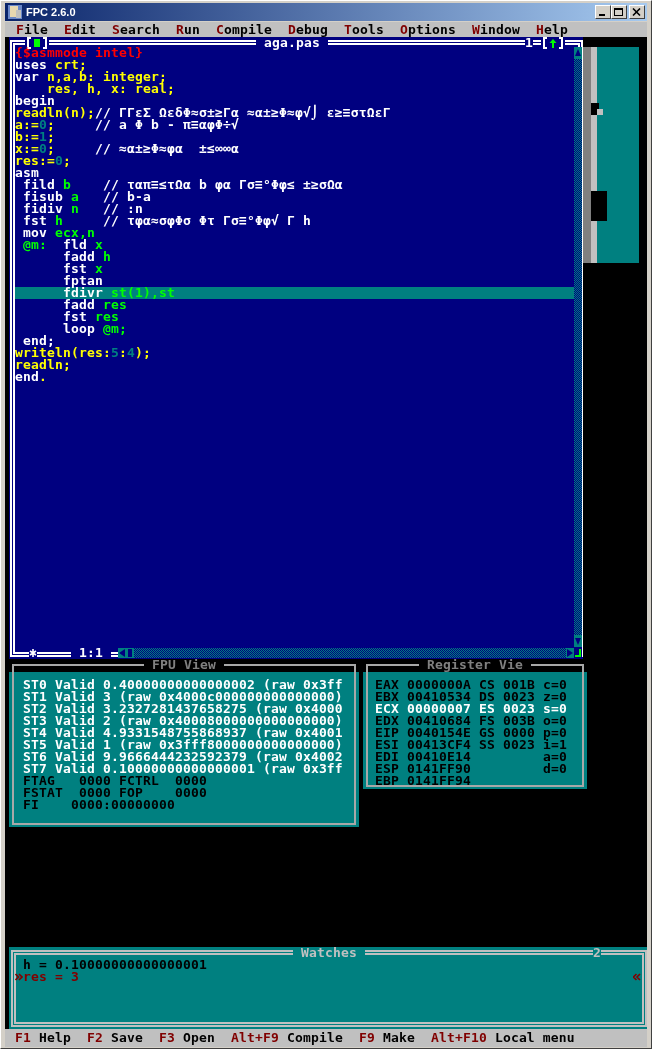 The height and width of the screenshot is (1049, 652). Describe the element at coordinates (51, 65) in the screenshot. I see `code-line: uses crt;` at that location.